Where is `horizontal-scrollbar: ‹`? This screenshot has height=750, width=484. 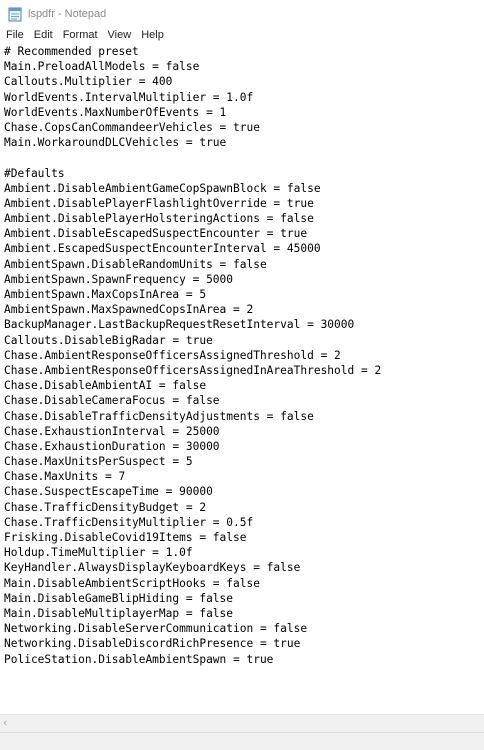 horizontal-scrollbar: ‹ is located at coordinates (242, 723).